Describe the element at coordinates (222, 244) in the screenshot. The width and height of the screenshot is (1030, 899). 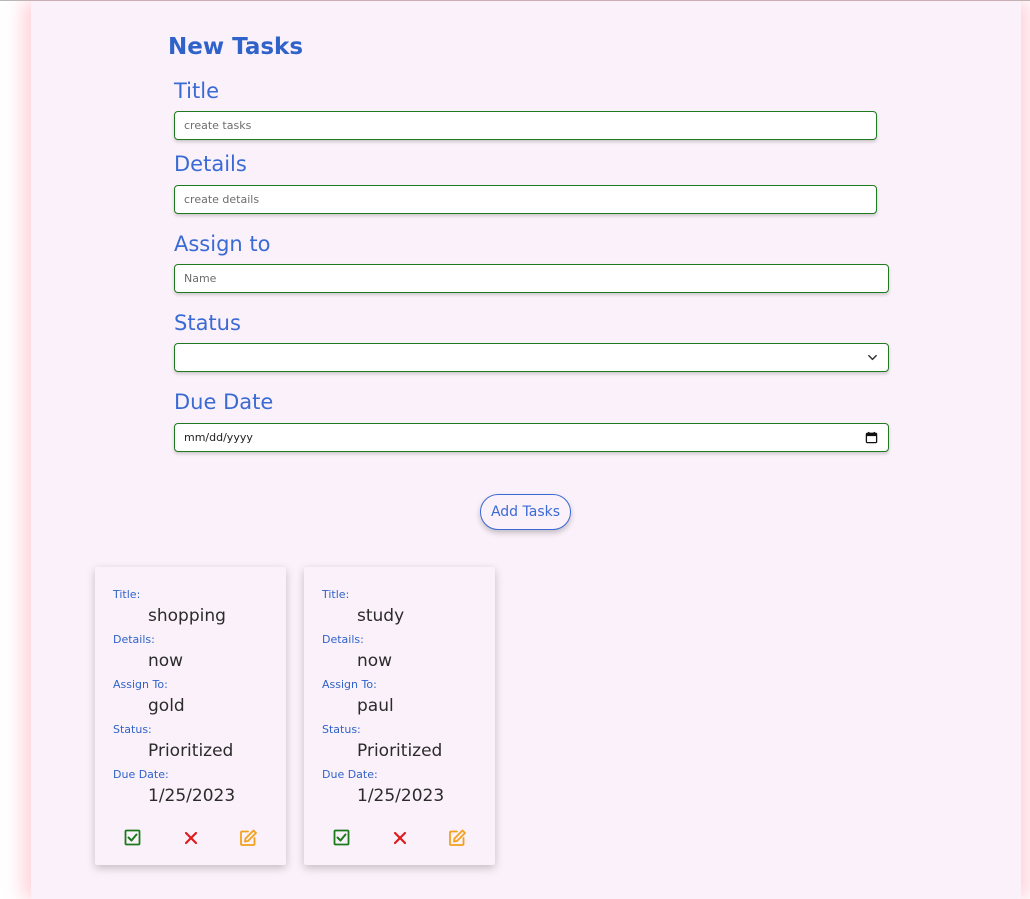
I see `assign-label: Assign to` at that location.